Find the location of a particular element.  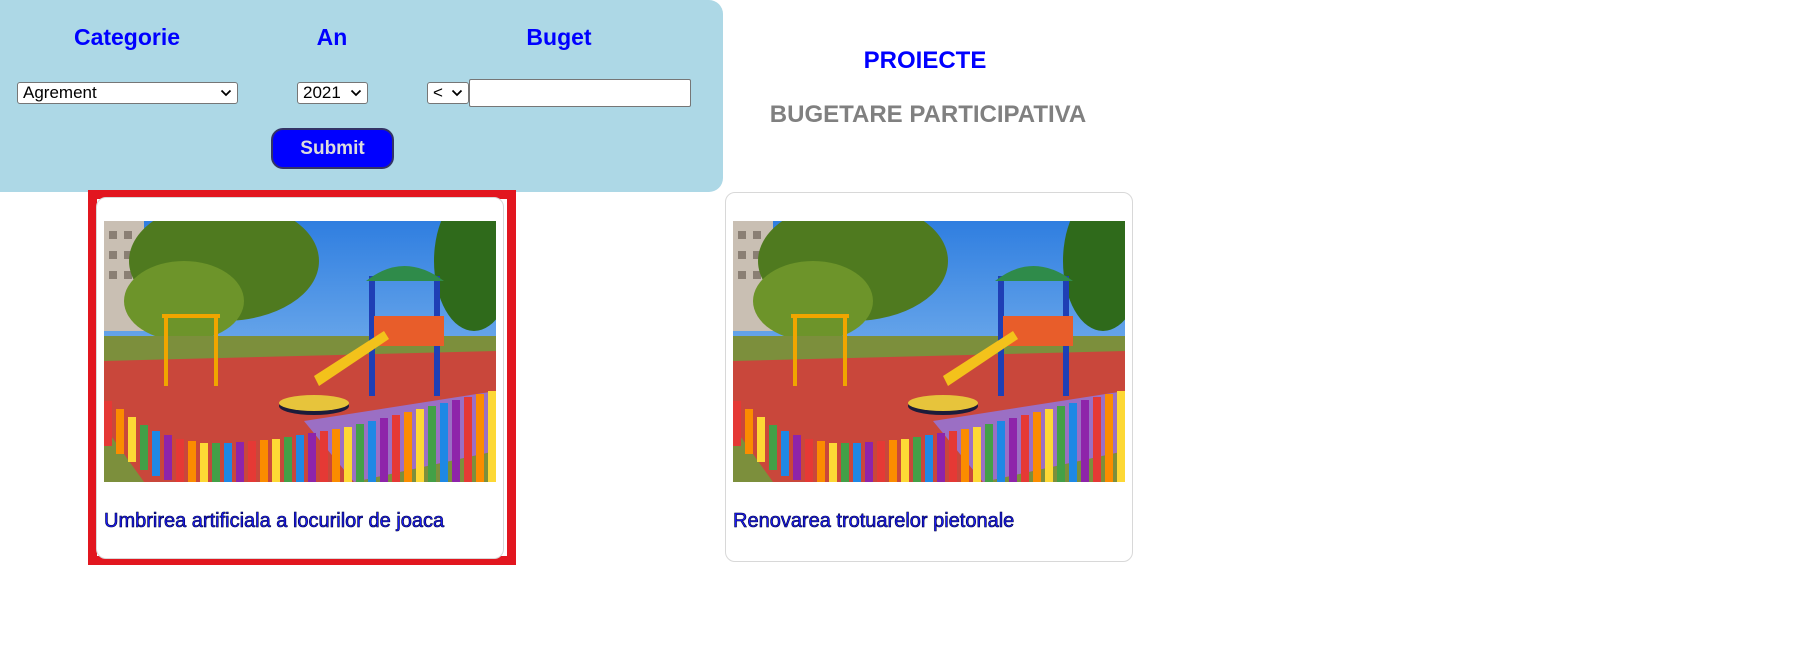

year-select-value: 2021 is located at coordinates (322, 92).